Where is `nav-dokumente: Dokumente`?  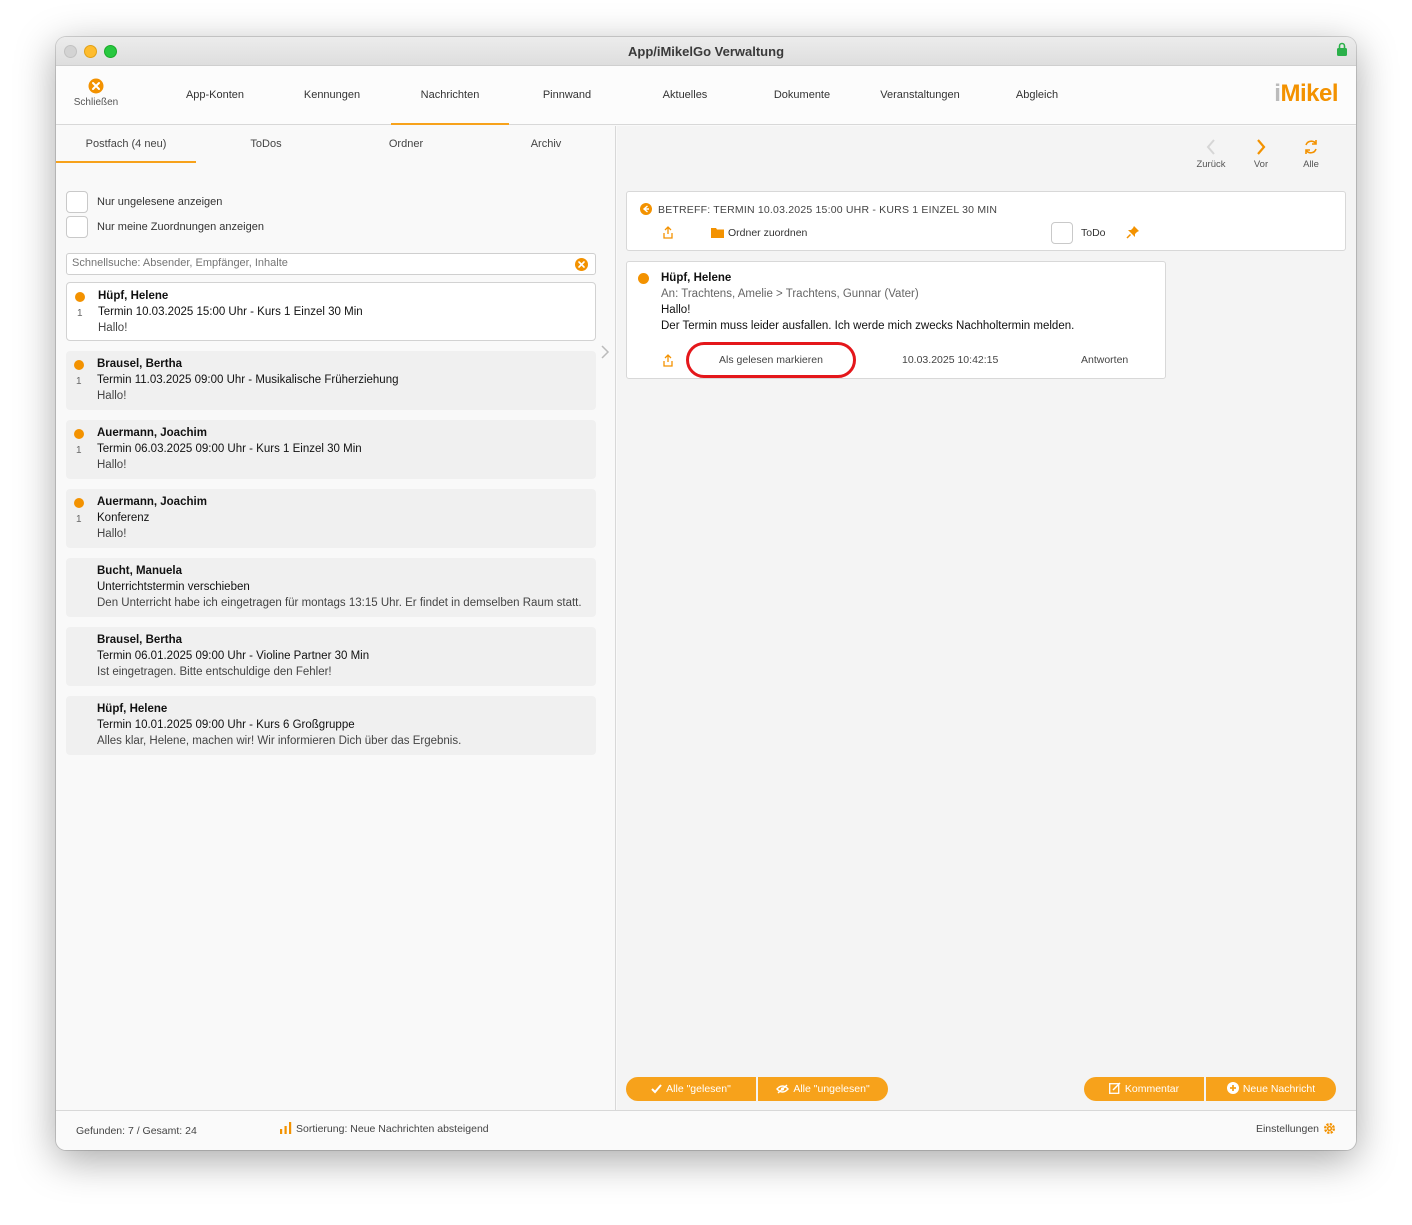 nav-dokumente: Dokumente is located at coordinates (802, 95).